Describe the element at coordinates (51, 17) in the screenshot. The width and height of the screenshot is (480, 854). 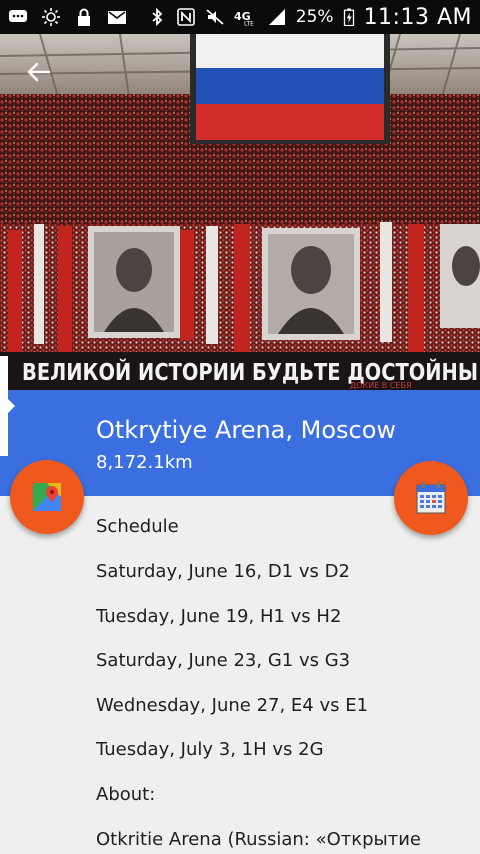
I see `brightness-icon` at that location.